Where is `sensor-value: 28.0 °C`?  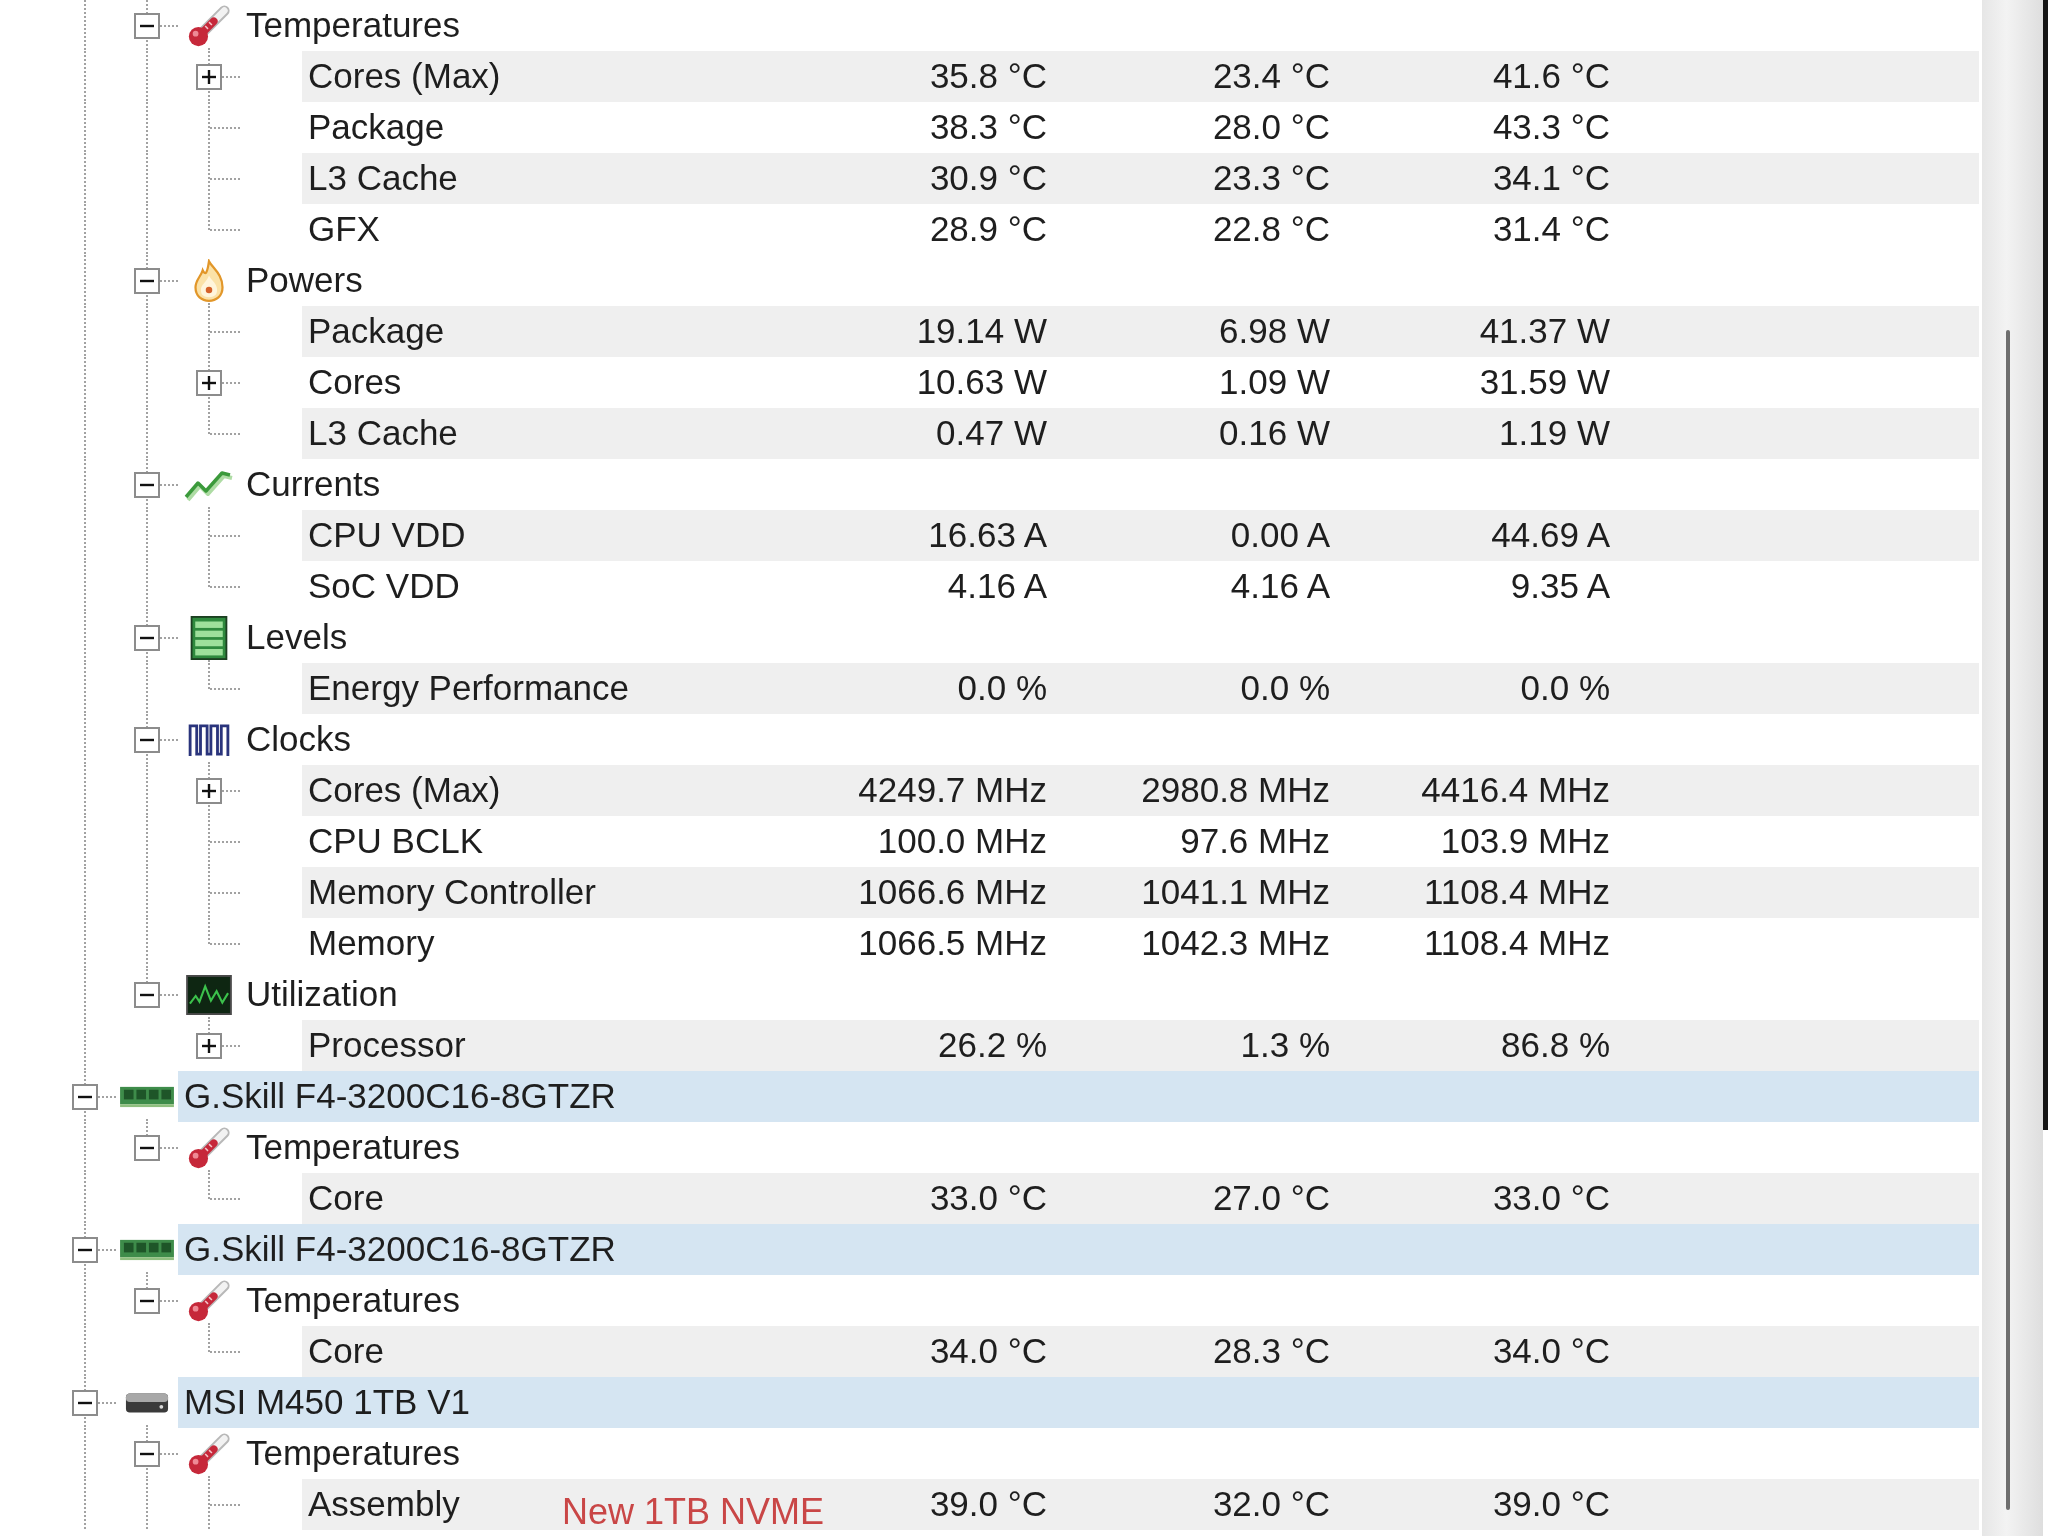 sensor-value: 28.0 °C is located at coordinates (1271, 127).